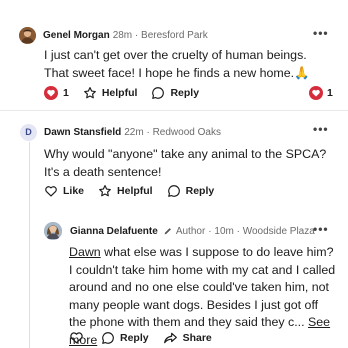  I want to click on reaction-count-label: 1, so click(66, 93).